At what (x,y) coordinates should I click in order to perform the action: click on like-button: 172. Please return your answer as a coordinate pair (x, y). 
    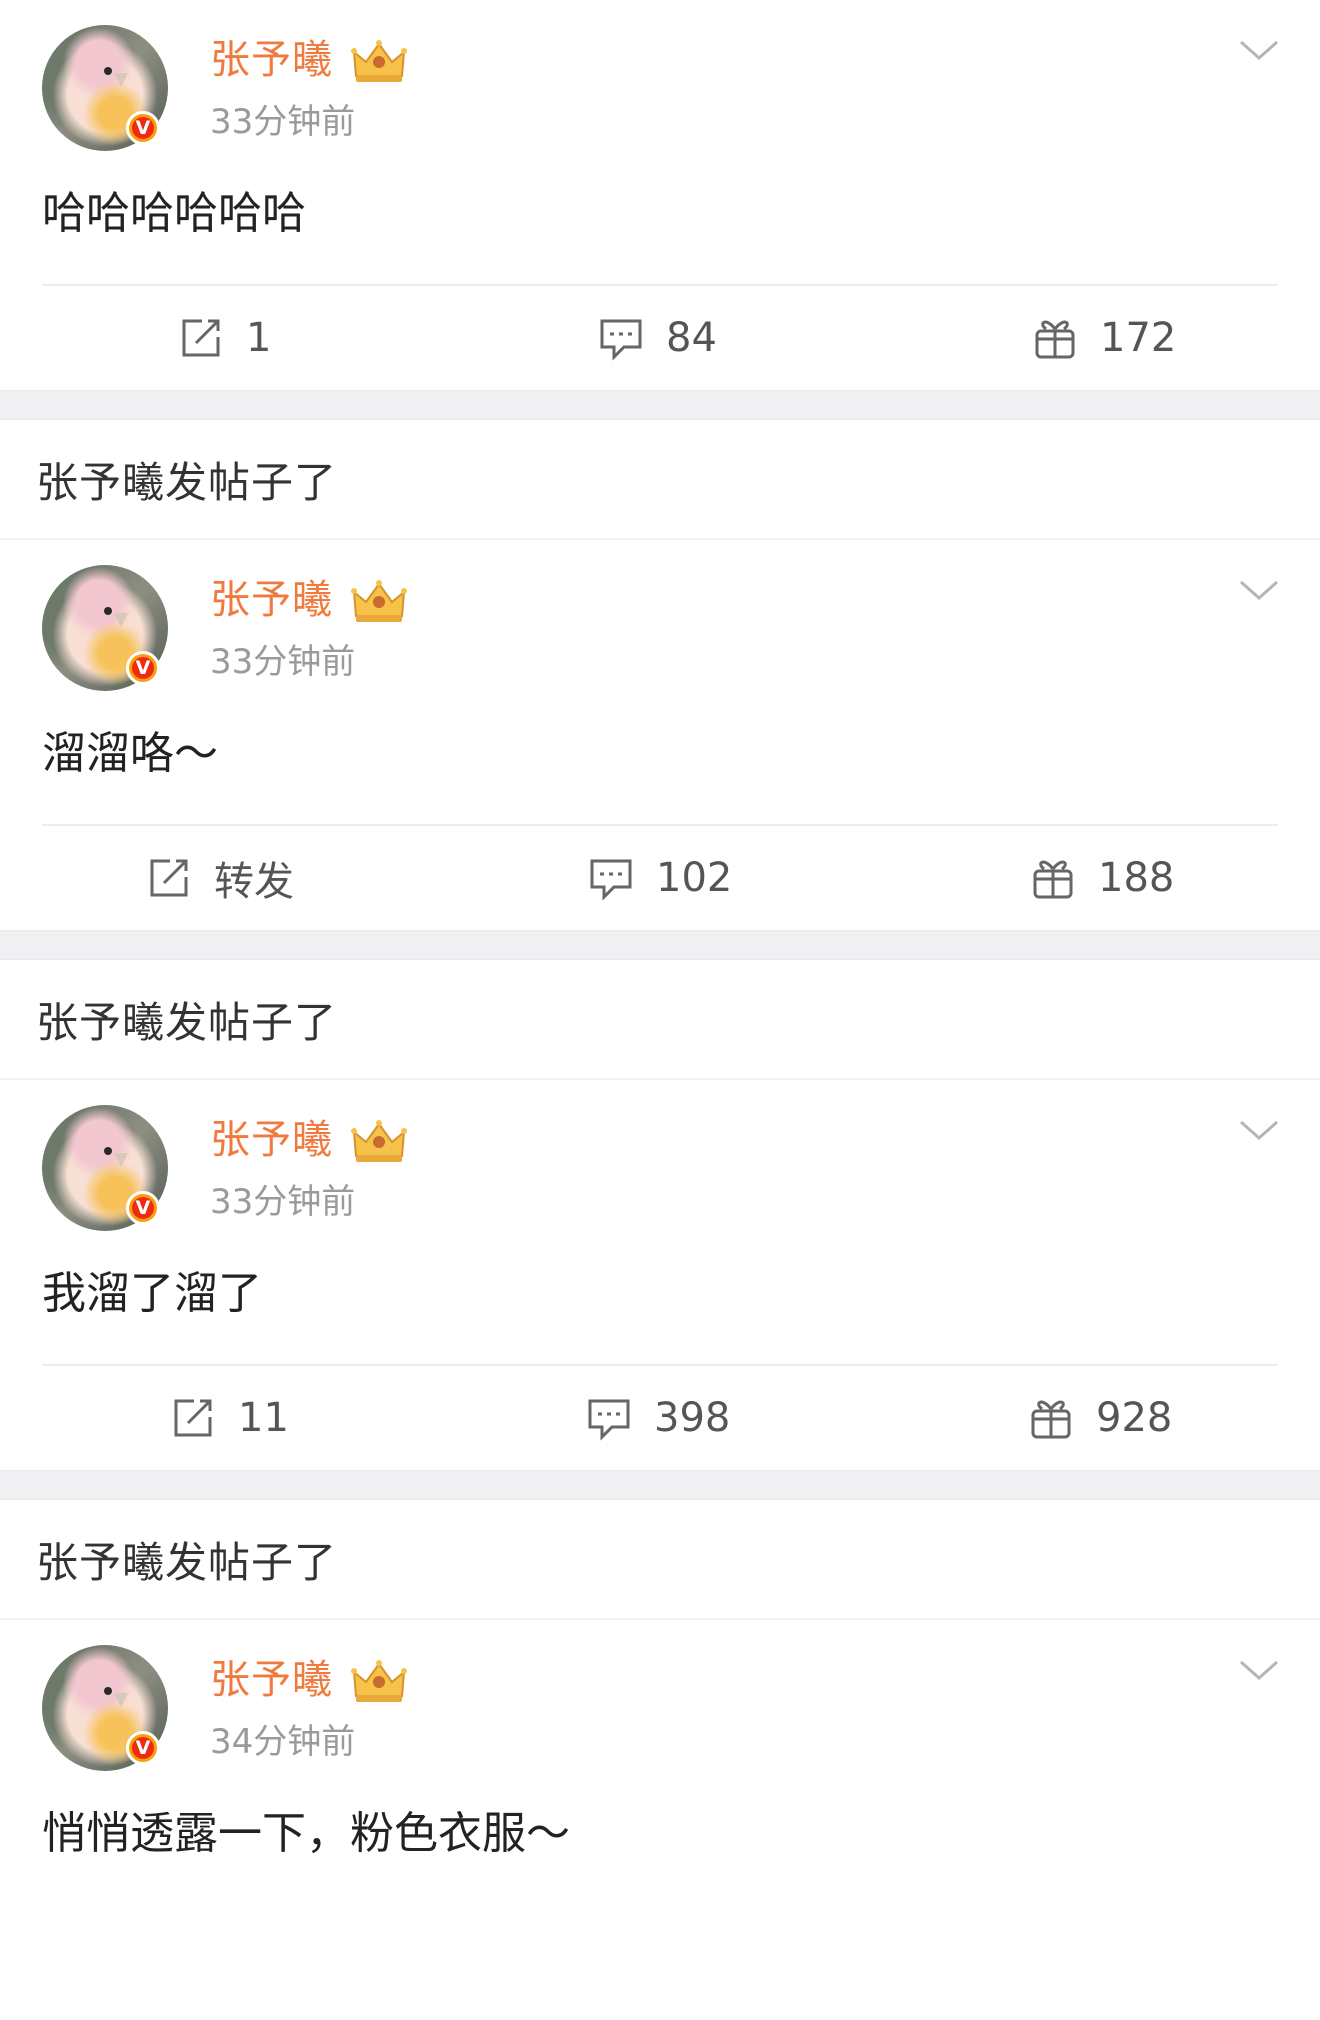
    Looking at the image, I should click on (1104, 338).